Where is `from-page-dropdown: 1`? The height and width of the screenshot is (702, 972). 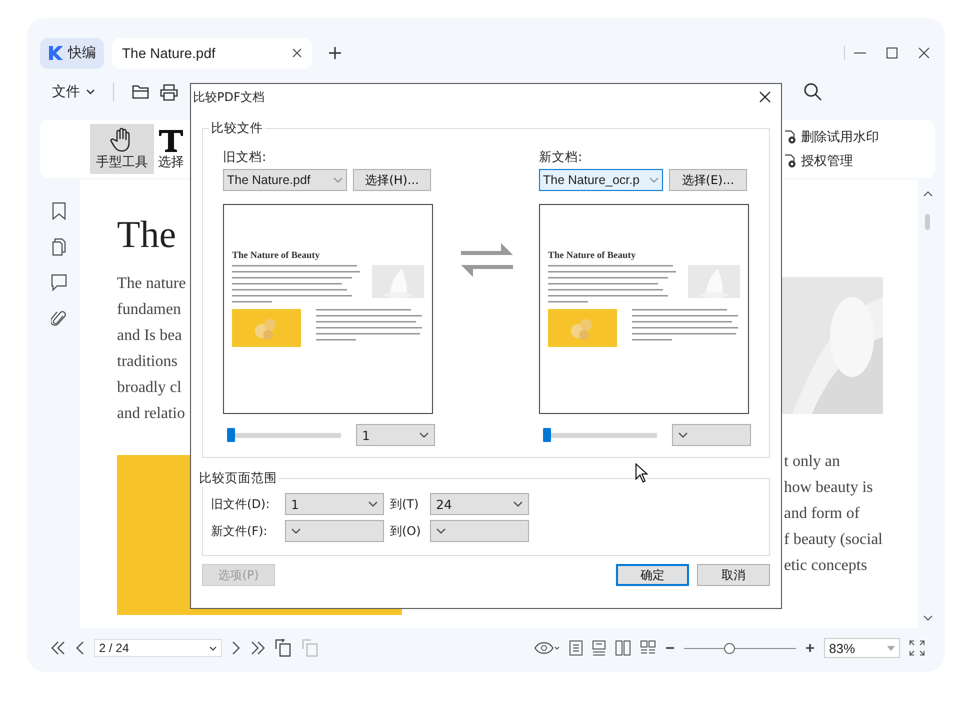 from-page-dropdown: 1 is located at coordinates (334, 504).